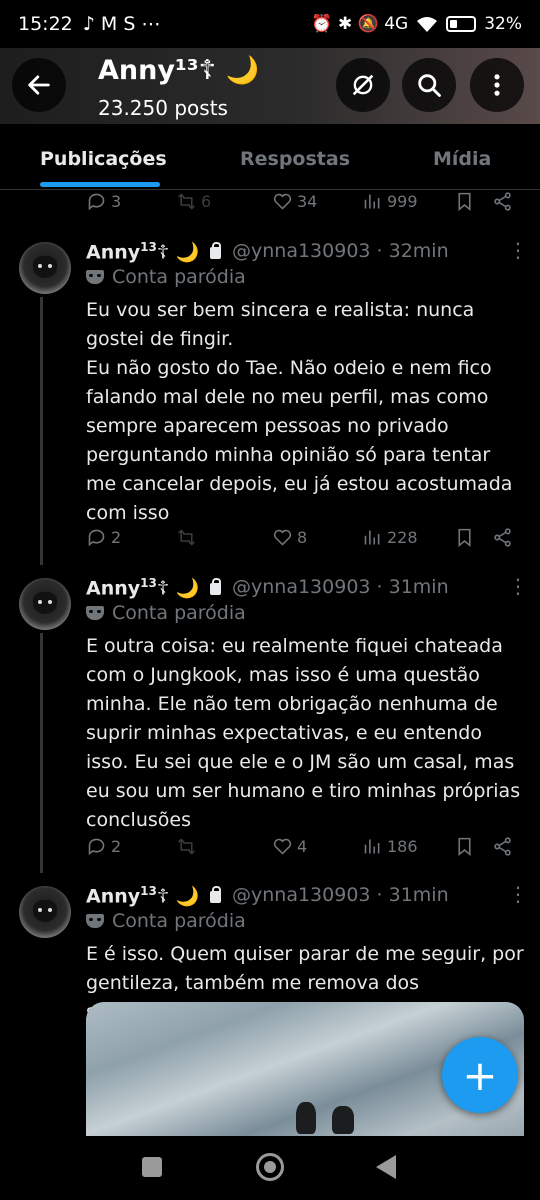  I want to click on profile-header: Anny¹³☦ 🌙 23.250 posts, so click(270, 86).